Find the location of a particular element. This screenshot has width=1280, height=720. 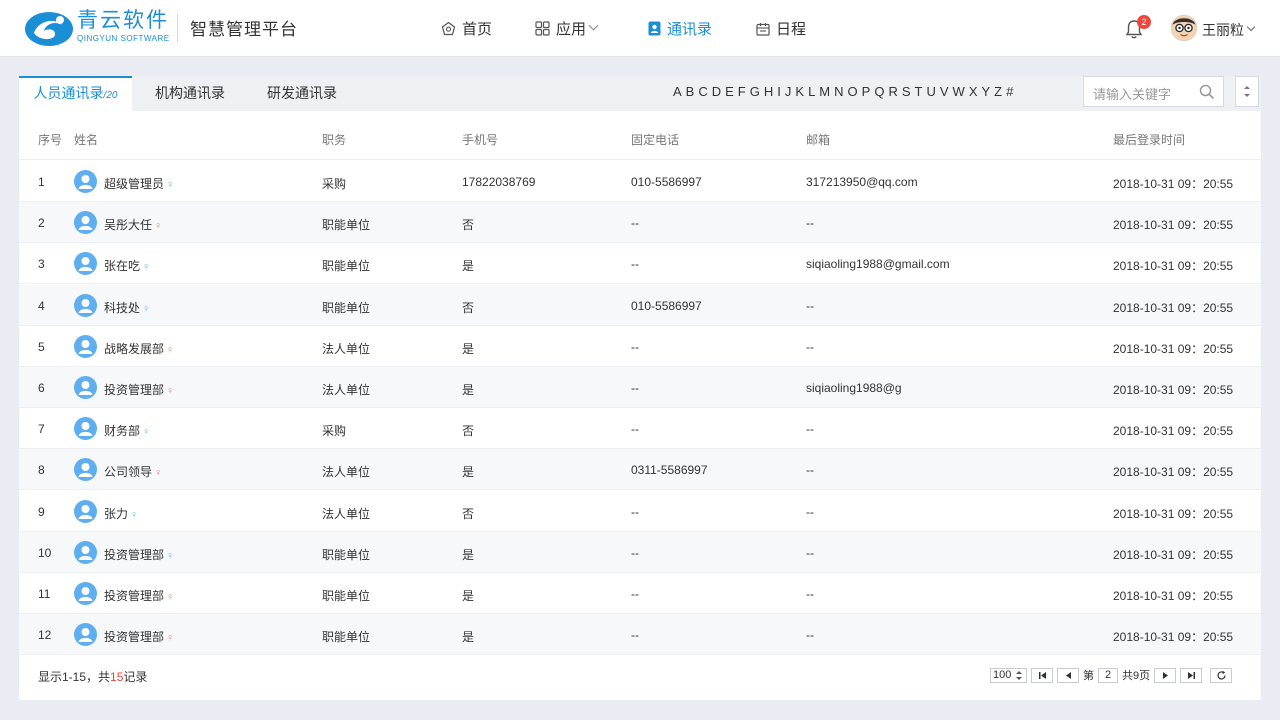

alpha-letter: B is located at coordinates (690, 91).